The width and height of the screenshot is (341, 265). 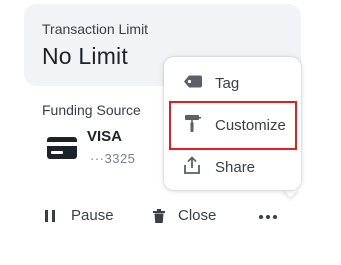 What do you see at coordinates (193, 83) in the screenshot?
I see `tag-icon` at bounding box center [193, 83].